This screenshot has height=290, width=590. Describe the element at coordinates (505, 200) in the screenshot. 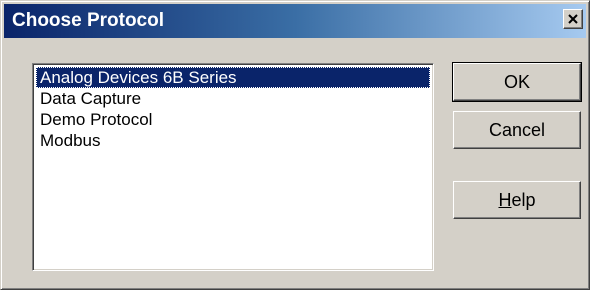

I see `help-mnemonic: H` at that location.